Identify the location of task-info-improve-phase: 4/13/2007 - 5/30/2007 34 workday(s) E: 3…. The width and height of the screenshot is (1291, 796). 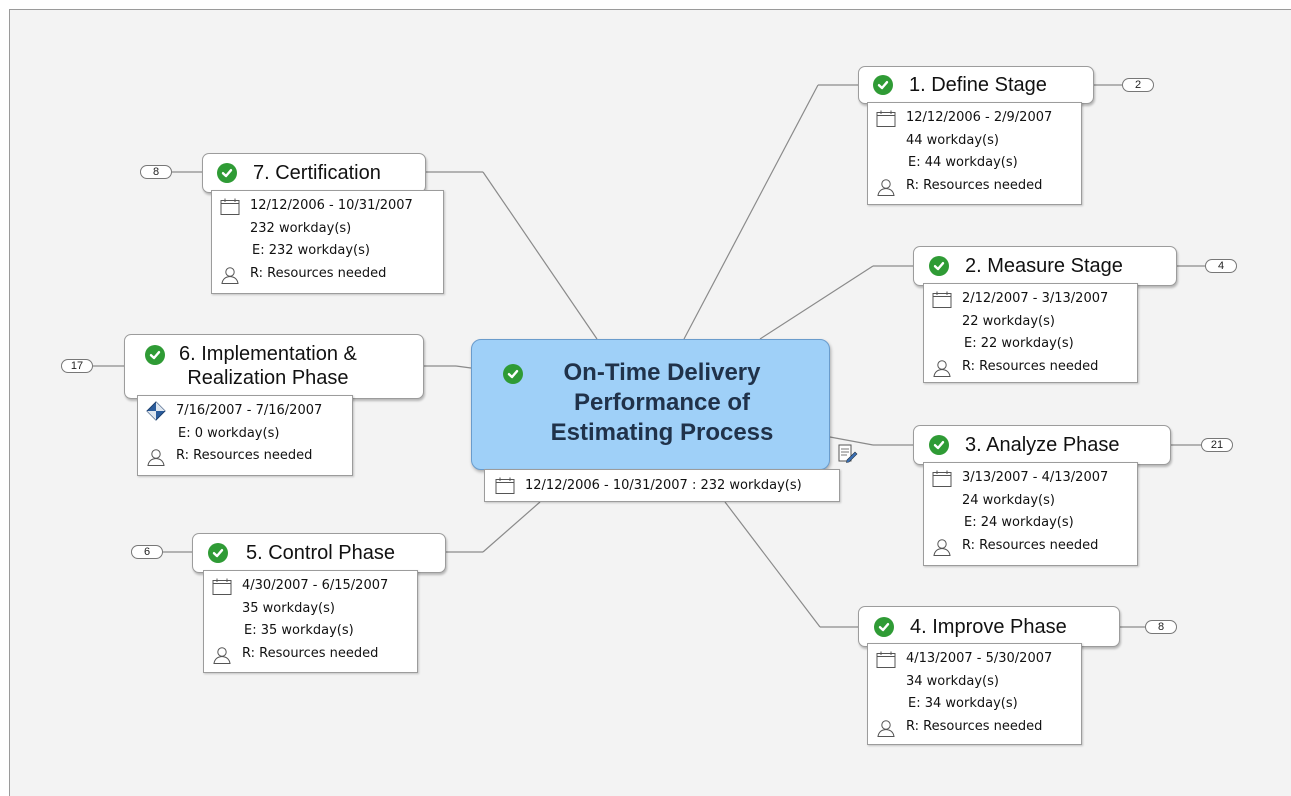
(974, 694).